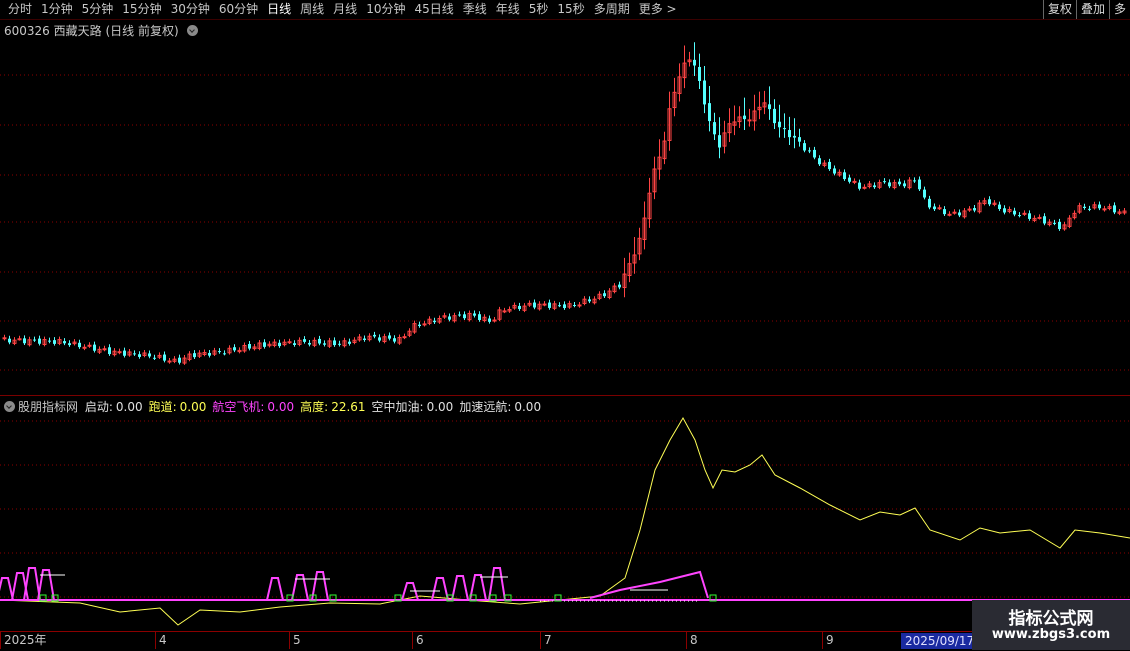 The height and width of the screenshot is (651, 1130). Describe the element at coordinates (692, 640) in the screenshot. I see `axis-month-label: 8` at that location.